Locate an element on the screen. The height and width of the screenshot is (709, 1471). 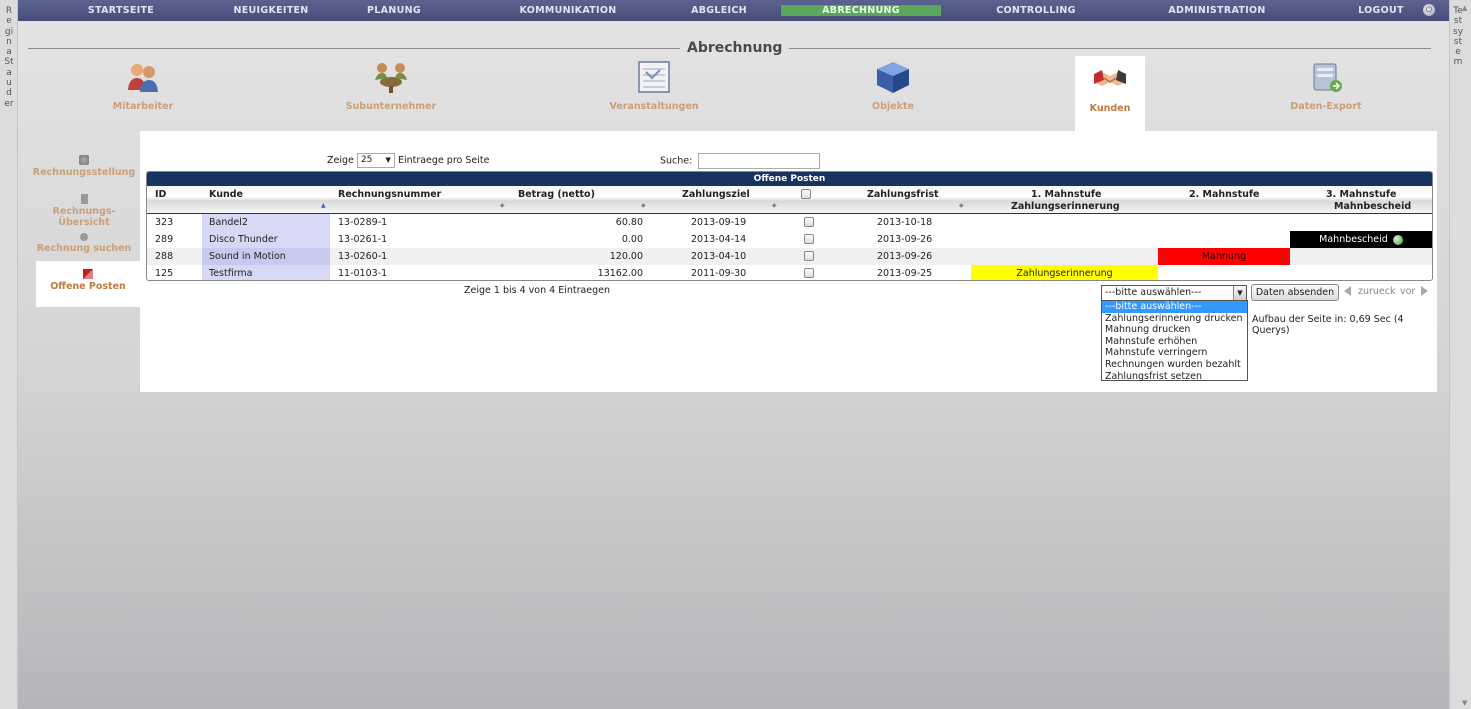
cell-betrag: 120.00 is located at coordinates (626, 256).